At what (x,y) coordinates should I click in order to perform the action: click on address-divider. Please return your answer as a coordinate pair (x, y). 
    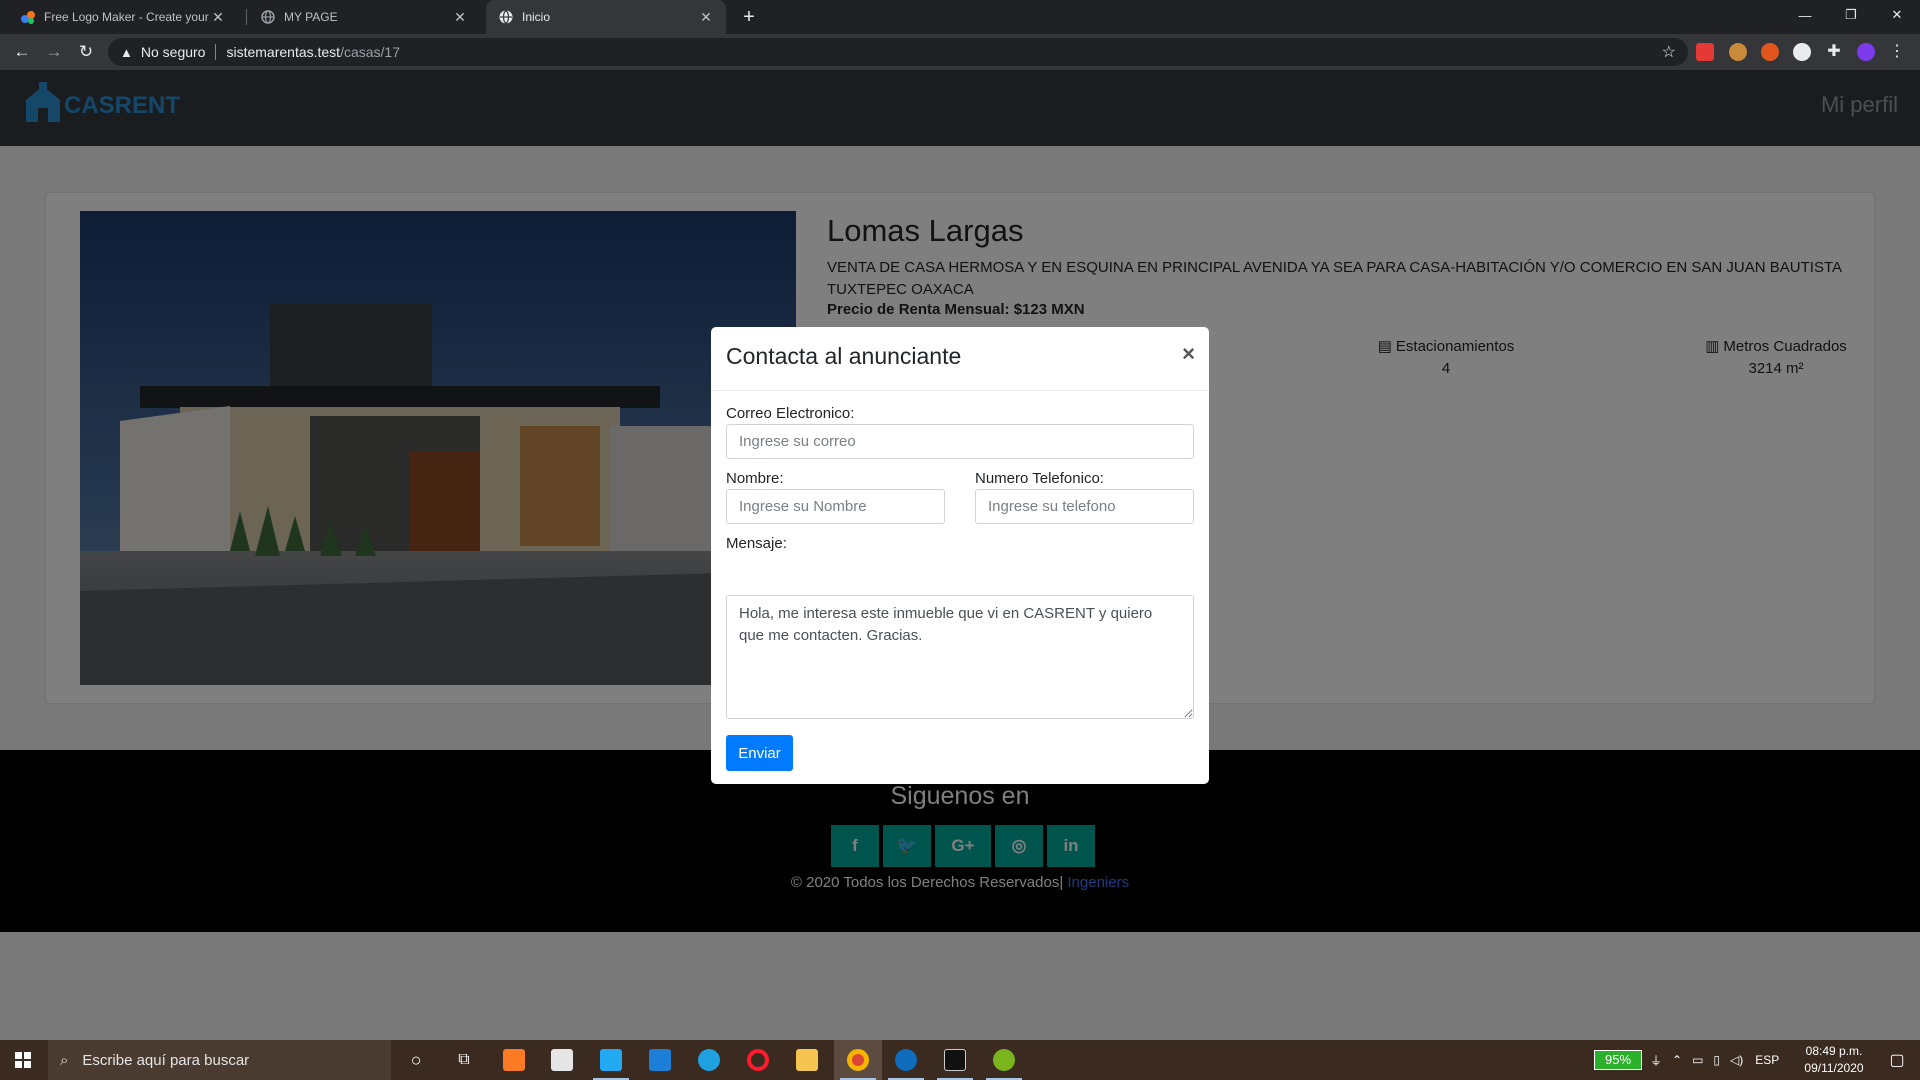
    Looking at the image, I should click on (216, 52).